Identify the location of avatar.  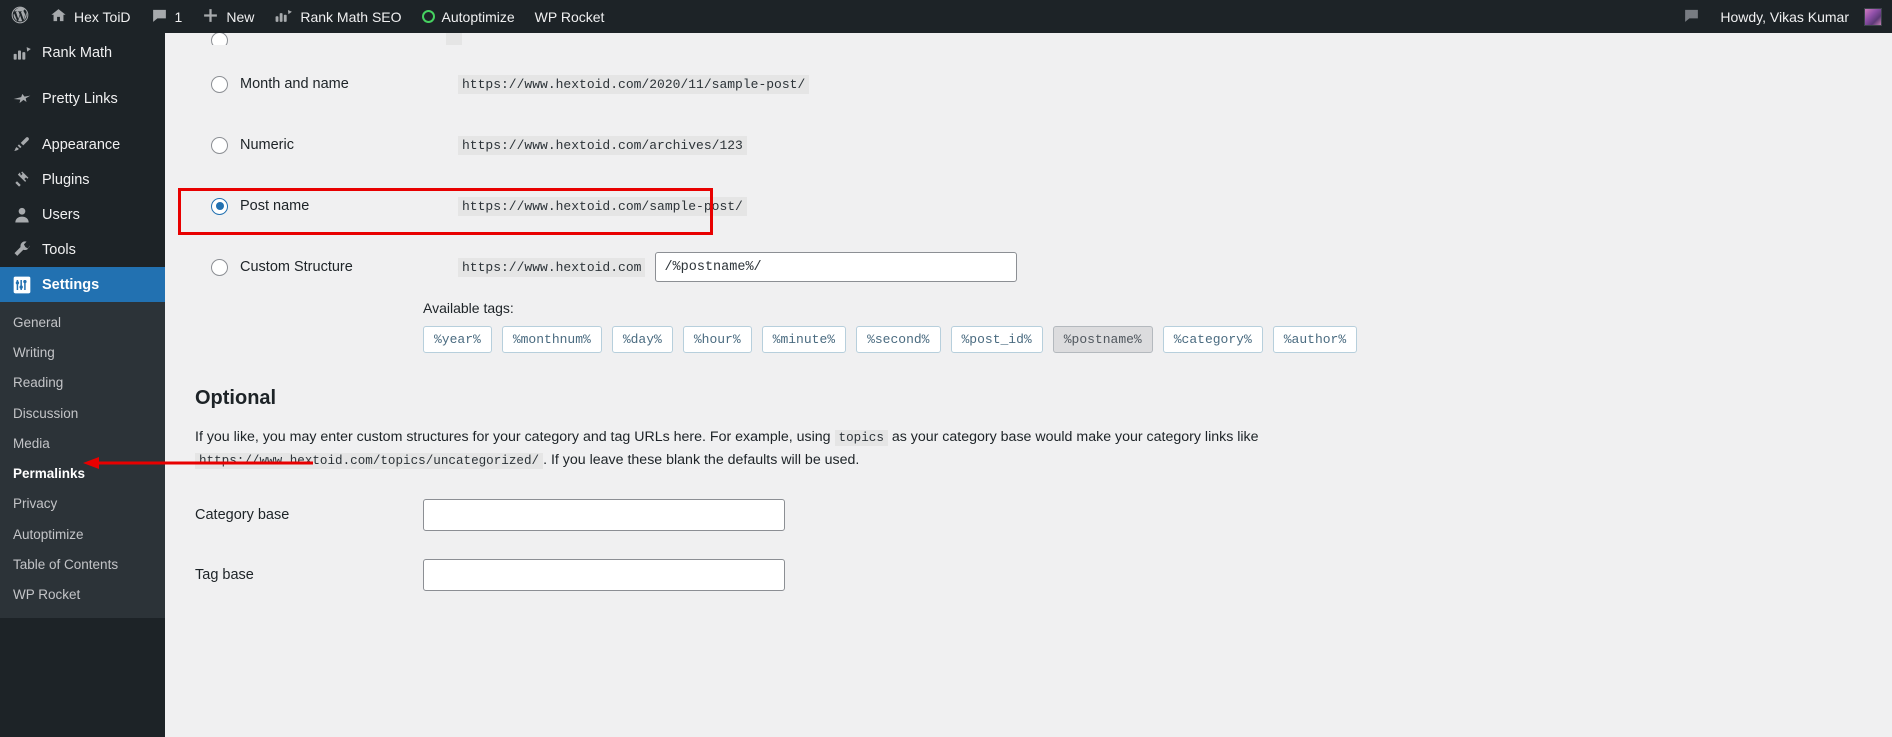
(1873, 16).